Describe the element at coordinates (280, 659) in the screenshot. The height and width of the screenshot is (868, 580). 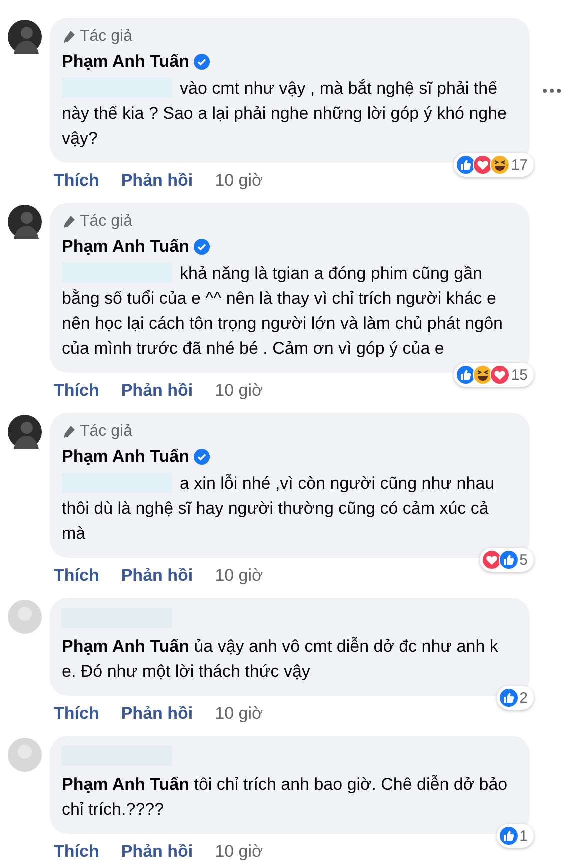
I see `comment-text: Phạm Anh Tuấn ủa vậy anh vô cmt diễn dở đc như anh k e. Đó như một lời thách thức vậy` at that location.